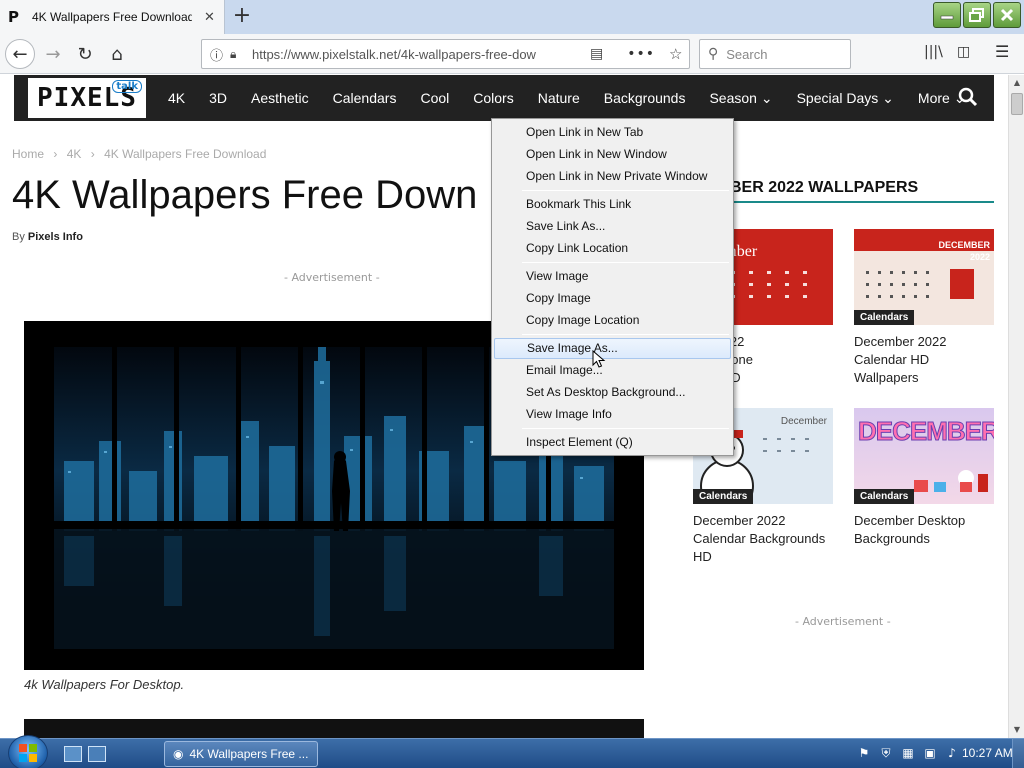 The height and width of the screenshot is (768, 1024). What do you see at coordinates (837, 97) in the screenshot?
I see `menu-item-special-days-label: Special Days` at bounding box center [837, 97].